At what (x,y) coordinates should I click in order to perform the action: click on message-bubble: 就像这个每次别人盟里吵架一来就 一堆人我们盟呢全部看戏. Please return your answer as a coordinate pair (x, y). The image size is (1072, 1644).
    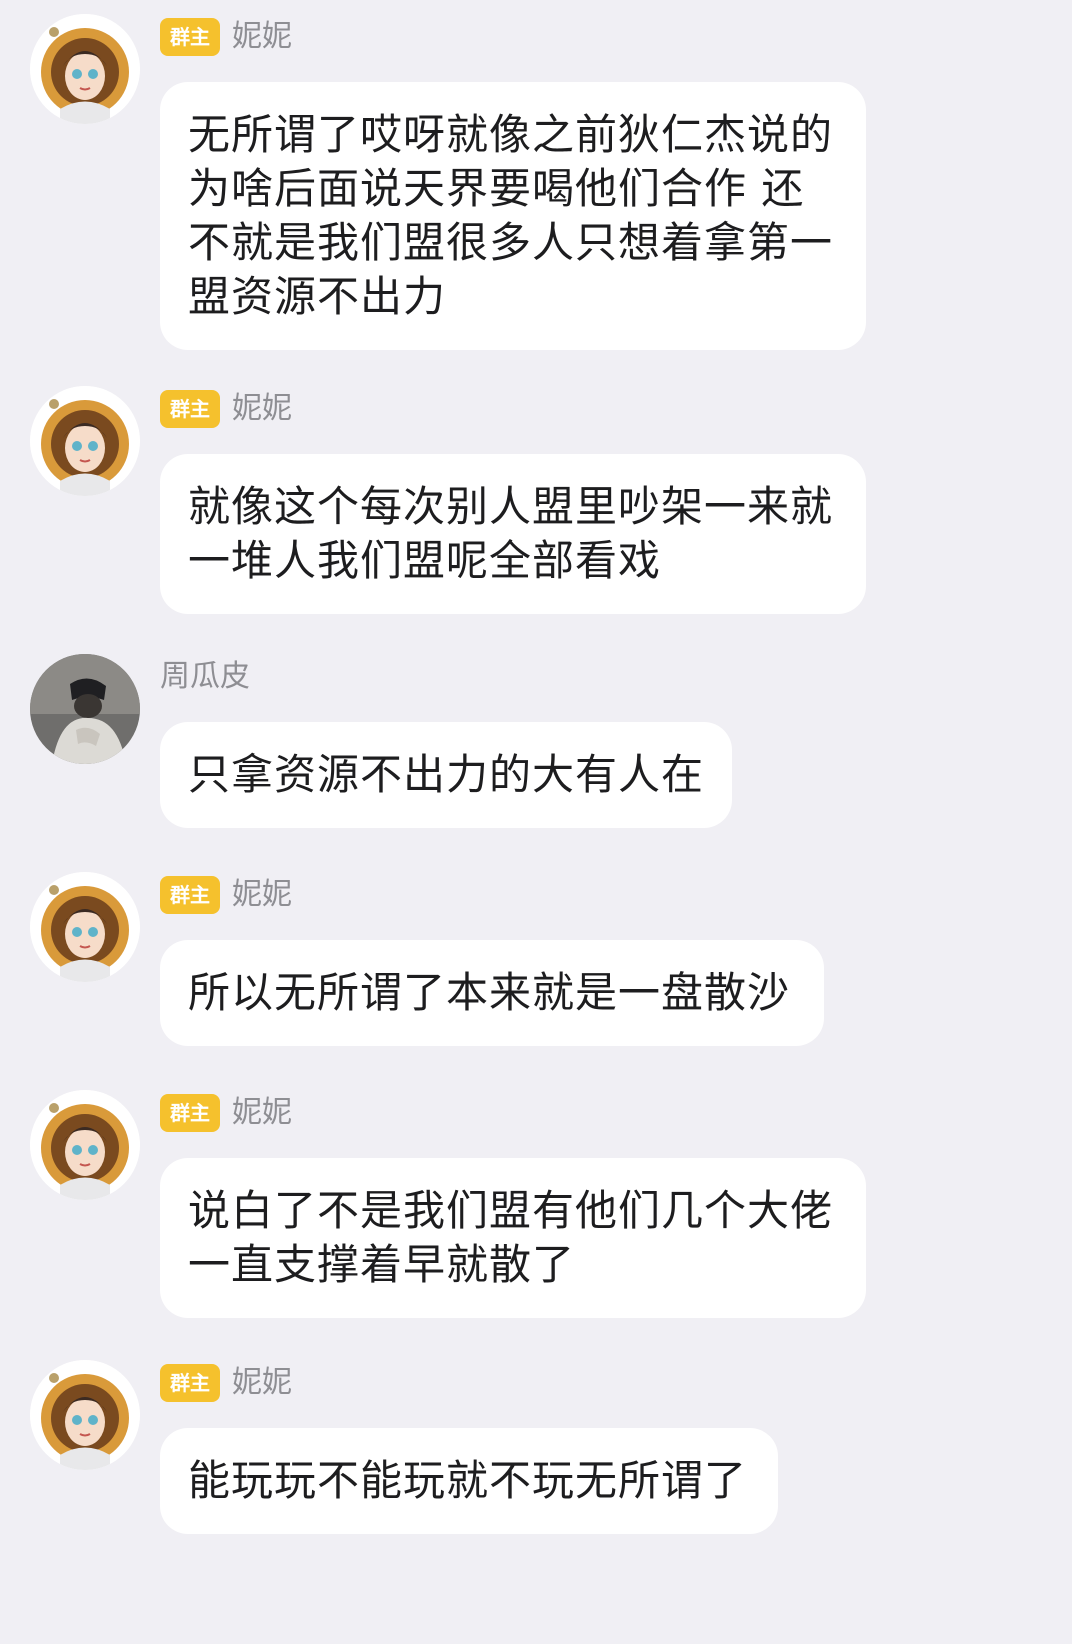
    Looking at the image, I should click on (513, 534).